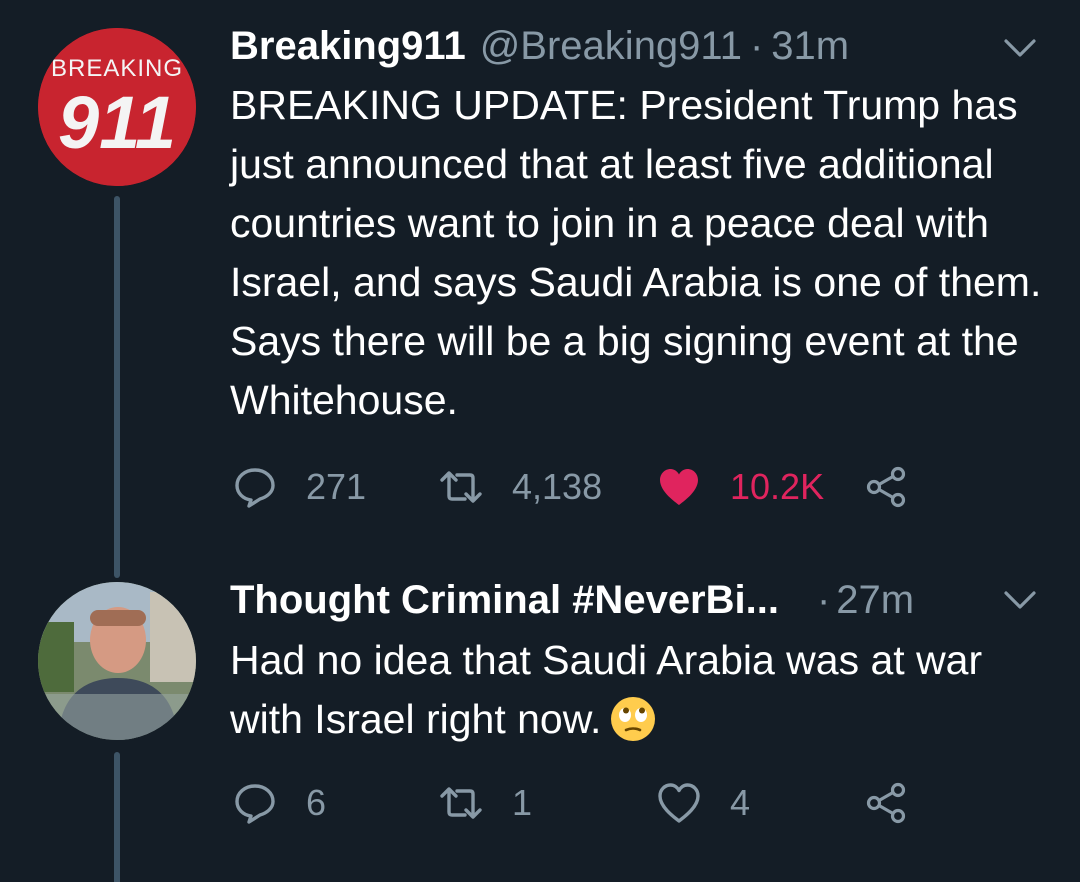 Image resolution: width=1080 pixels, height=882 pixels. I want to click on like-button: 10.2K, so click(740, 487).